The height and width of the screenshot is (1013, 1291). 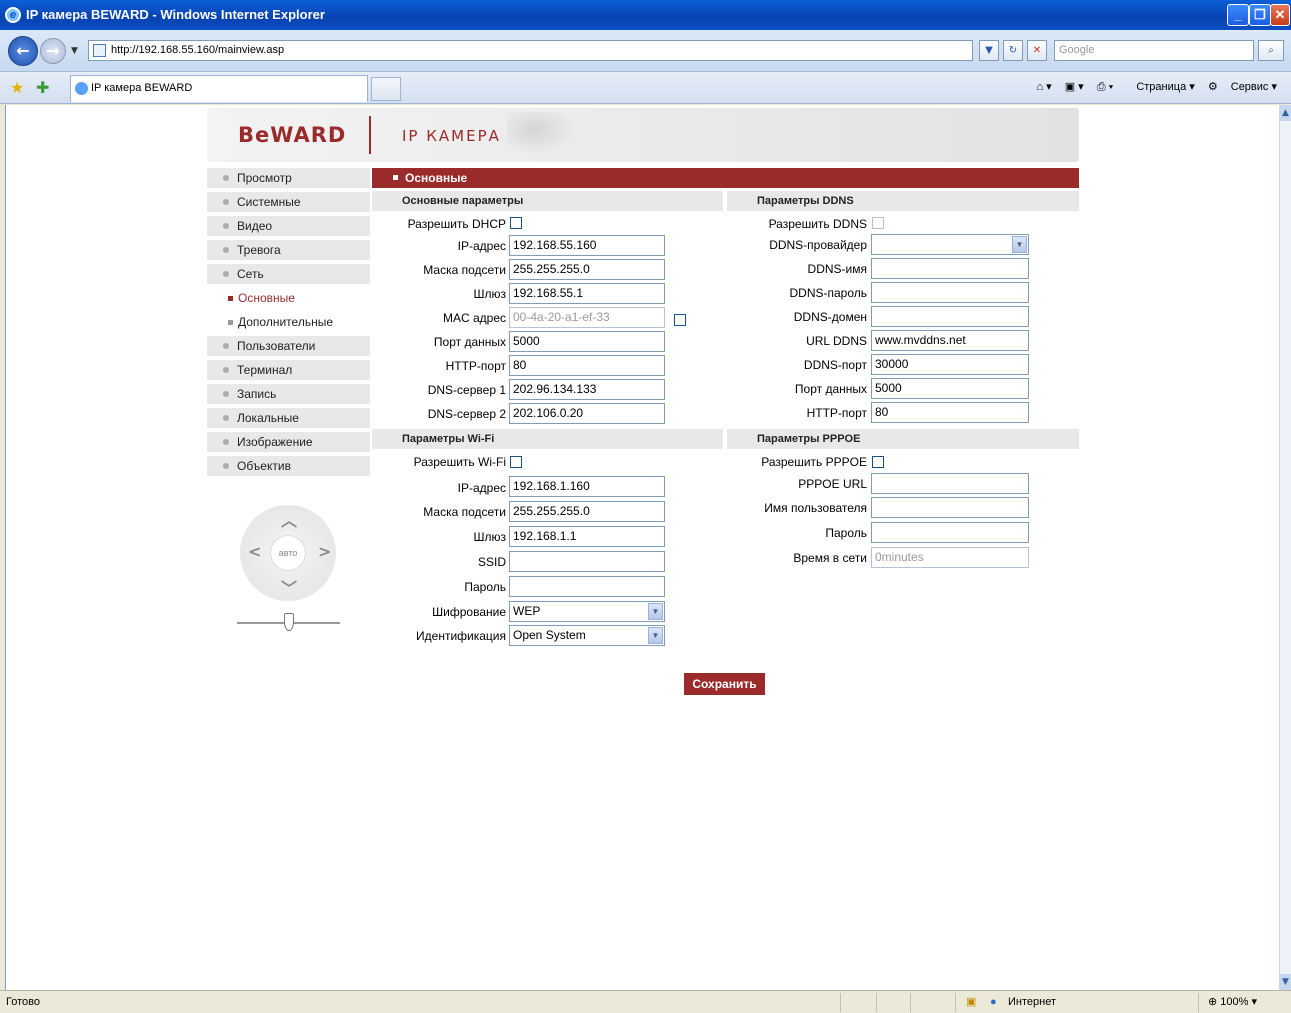 What do you see at coordinates (464, 270) in the screenshot?
I see `mask-label: Маска подсети` at bounding box center [464, 270].